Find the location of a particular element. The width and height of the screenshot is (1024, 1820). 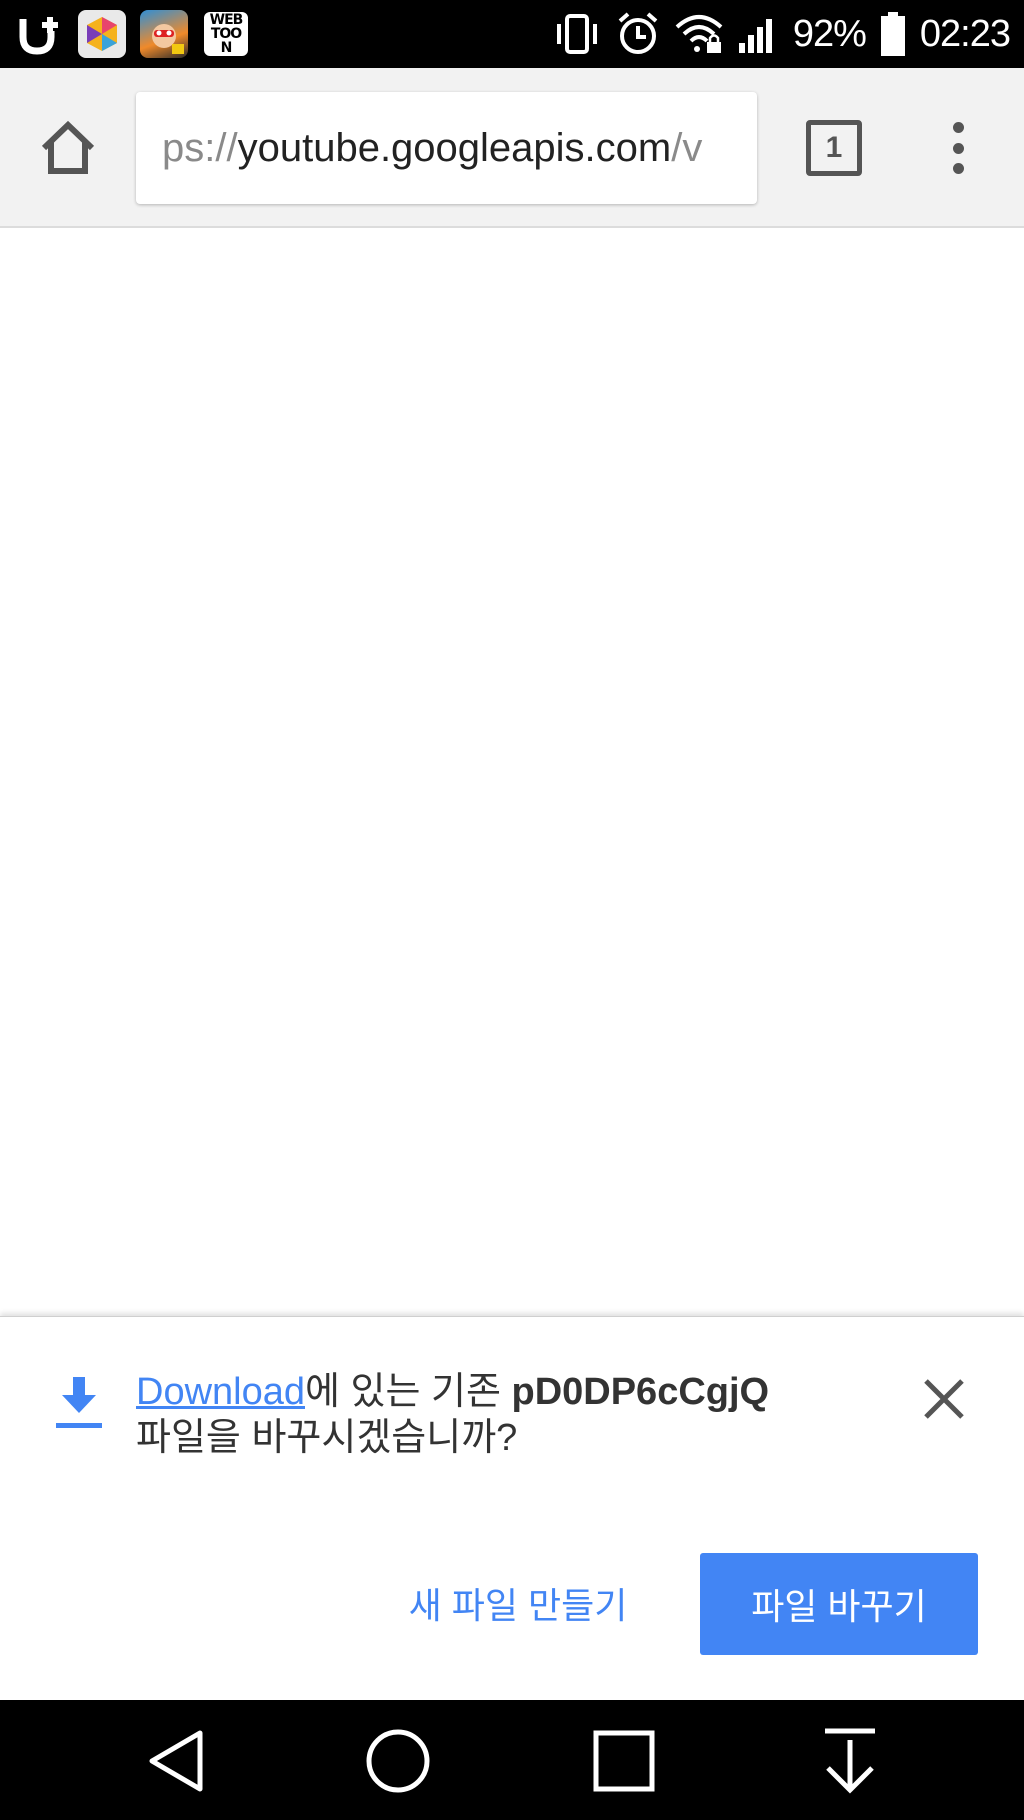

close-icon is located at coordinates (944, 1399).